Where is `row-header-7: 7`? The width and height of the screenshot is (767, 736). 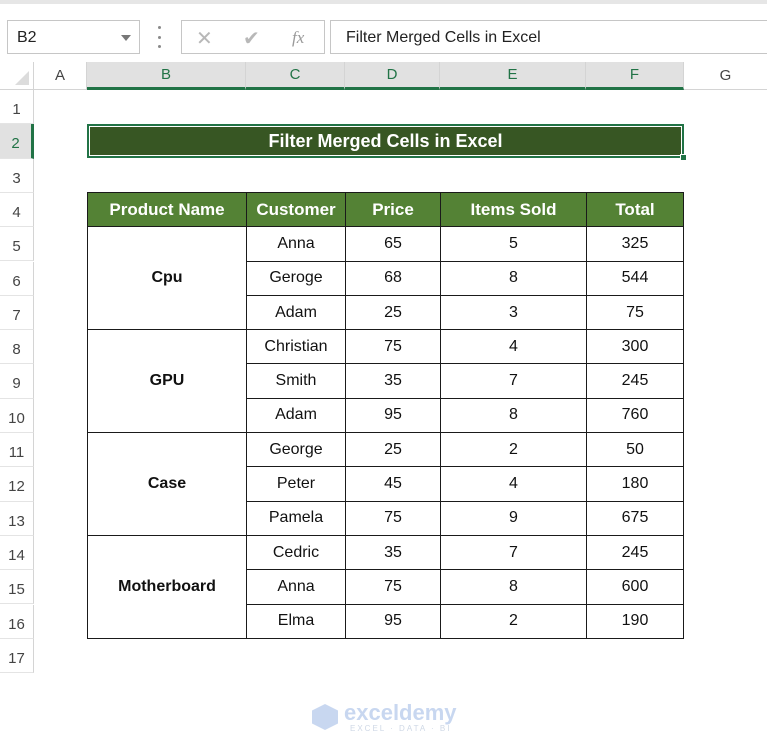
row-header-7: 7 is located at coordinates (17, 313).